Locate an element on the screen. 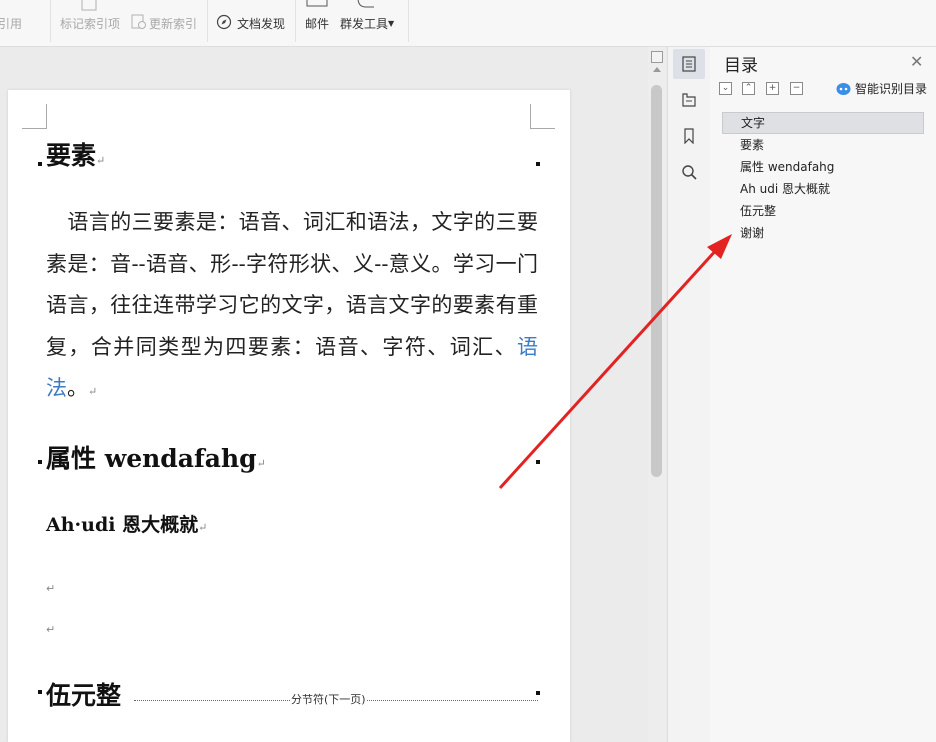 This screenshot has height=742, width=936. toc-list: 文字 要素 属性 wendafahg Ah udi 恩大概就 伍元整 谢谢 is located at coordinates (823, 178).